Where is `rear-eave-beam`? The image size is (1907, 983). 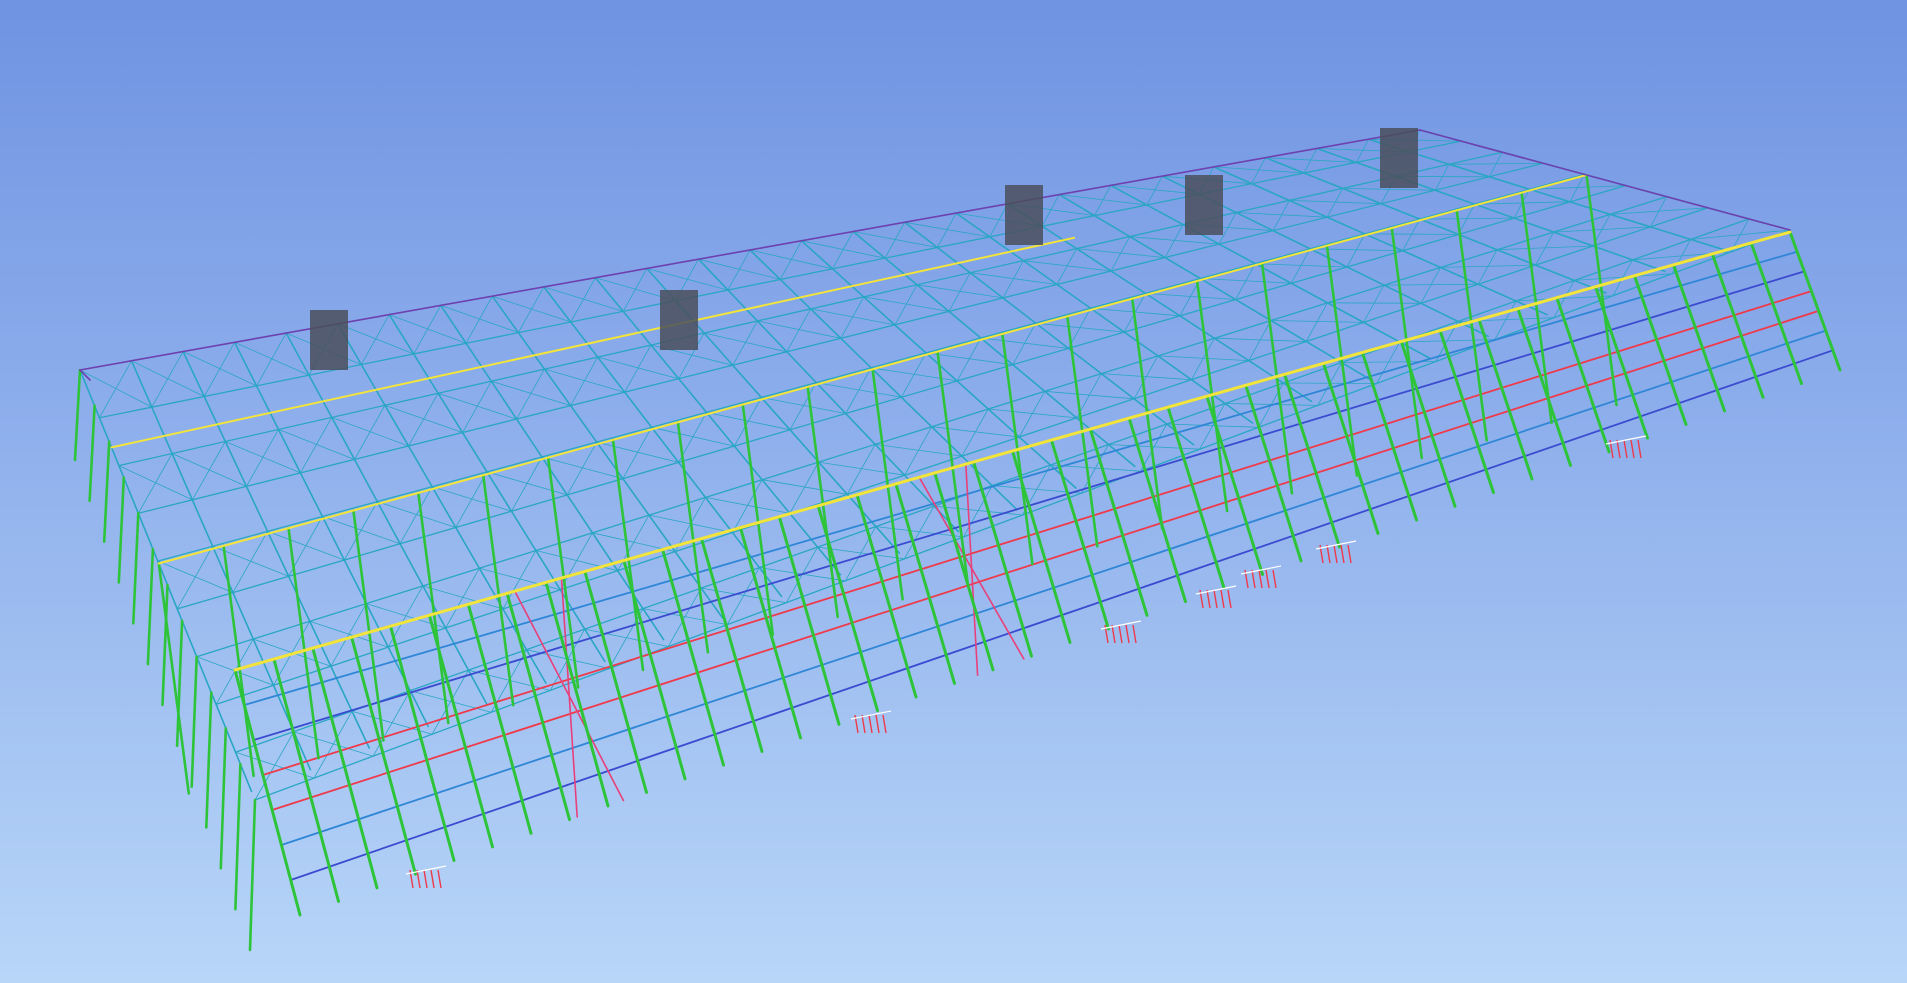 rear-eave-beam is located at coordinates (593, 342).